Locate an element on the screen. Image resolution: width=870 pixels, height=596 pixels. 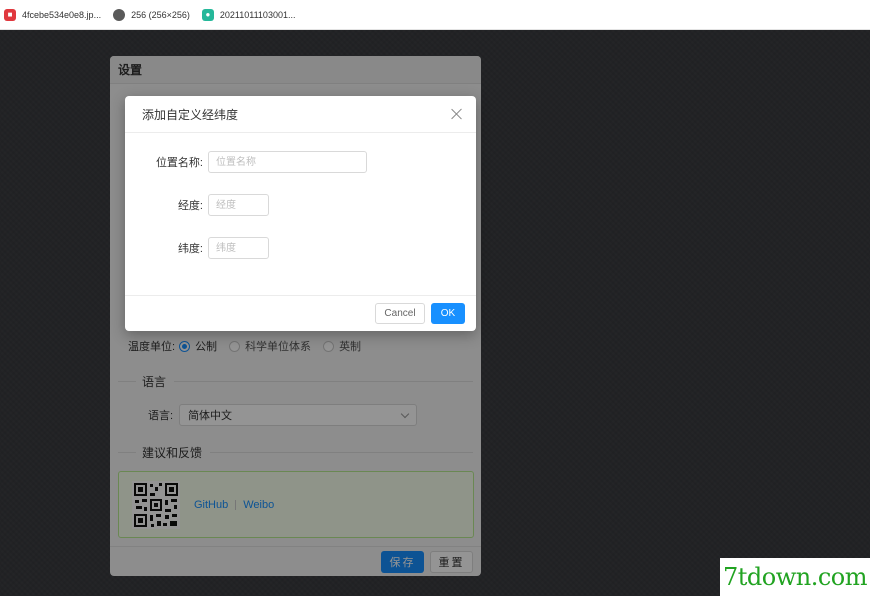
ok-button: OK is located at coordinates (448, 313).